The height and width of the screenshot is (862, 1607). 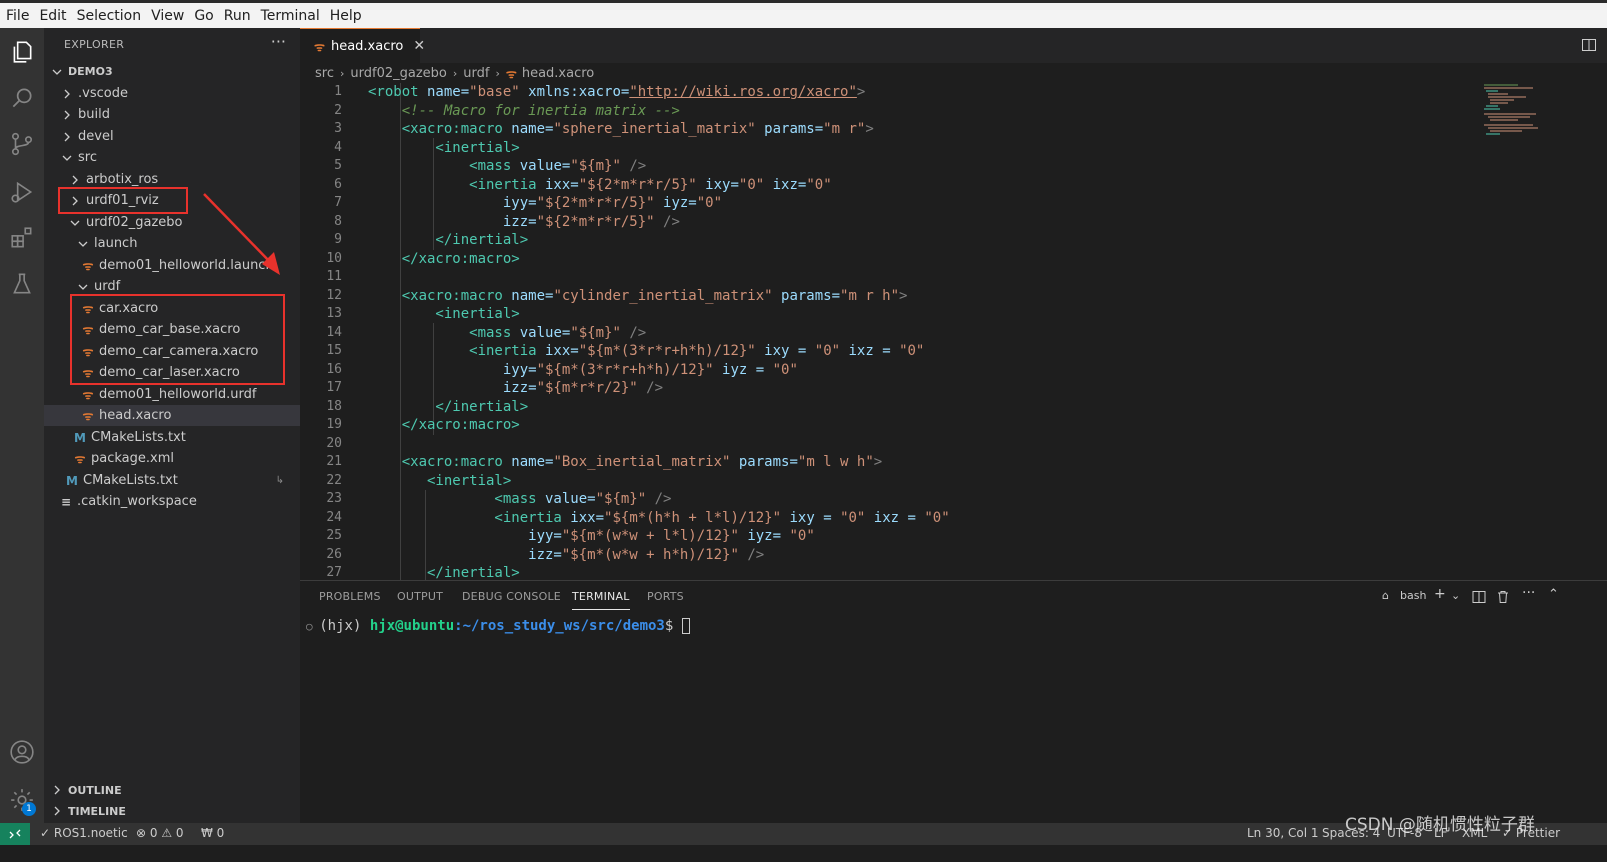 I want to click on shell-label: bash, so click(x=1413, y=595).